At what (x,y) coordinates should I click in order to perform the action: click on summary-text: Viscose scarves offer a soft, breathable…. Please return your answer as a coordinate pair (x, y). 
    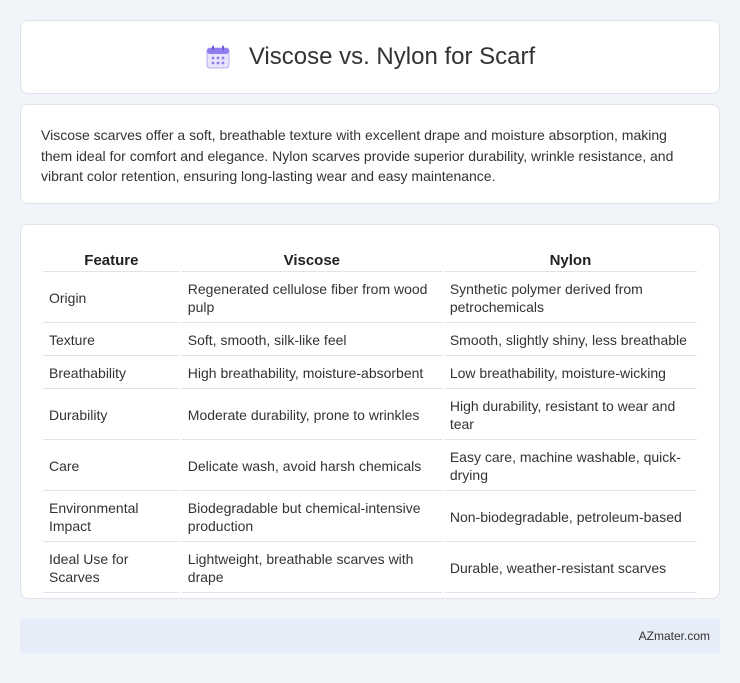
    Looking at the image, I should click on (357, 155).